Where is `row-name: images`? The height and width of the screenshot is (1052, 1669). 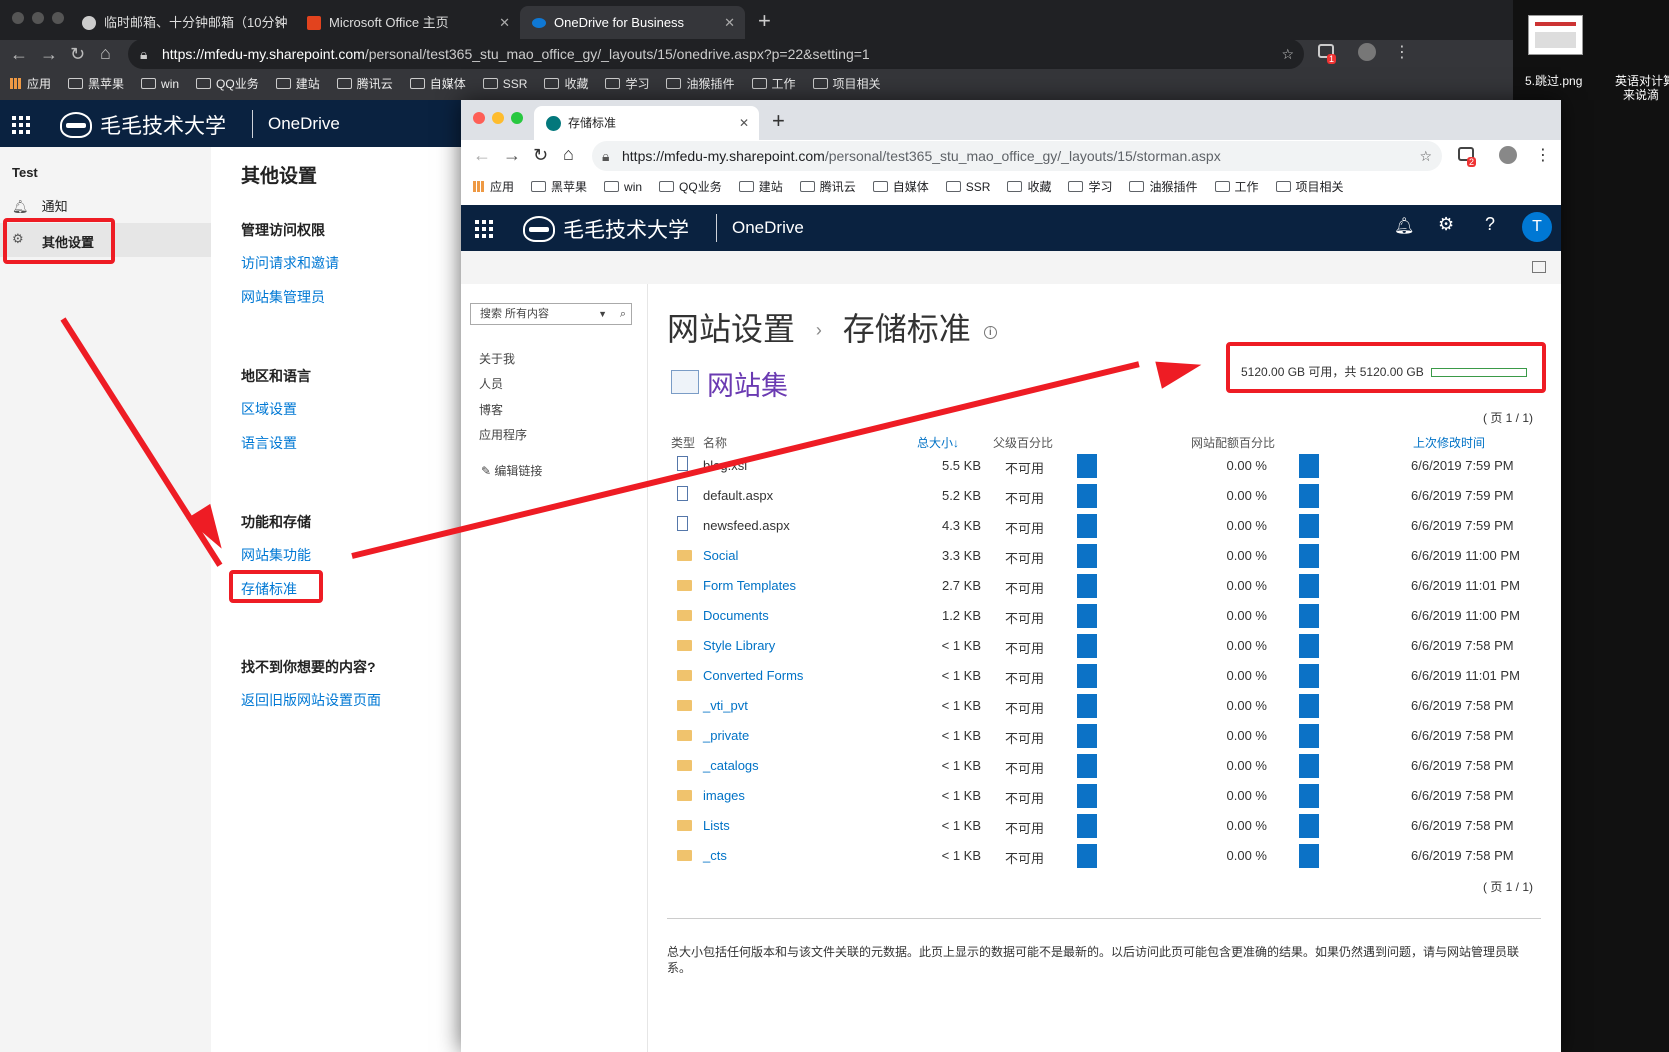
row-name: images is located at coordinates (724, 795).